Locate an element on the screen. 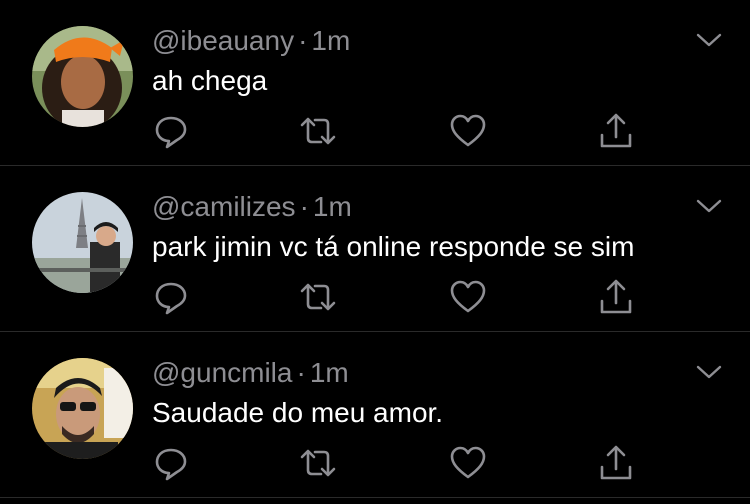  divider is located at coordinates (375, 497).